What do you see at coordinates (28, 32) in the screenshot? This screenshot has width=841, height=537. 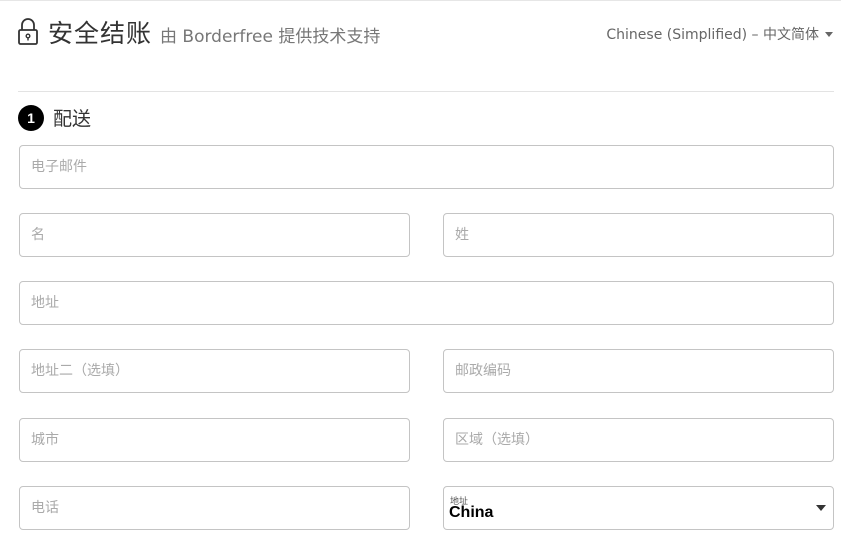 I see `lock-icon` at bounding box center [28, 32].